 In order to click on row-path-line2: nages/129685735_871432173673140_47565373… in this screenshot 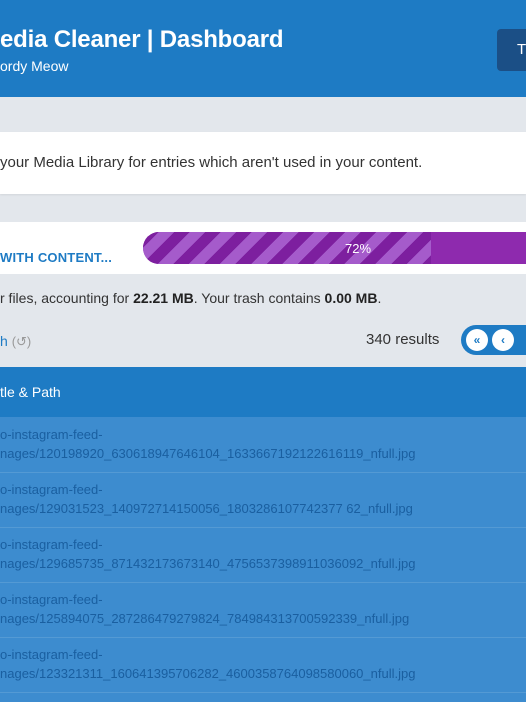, I will do `click(207, 563)`.